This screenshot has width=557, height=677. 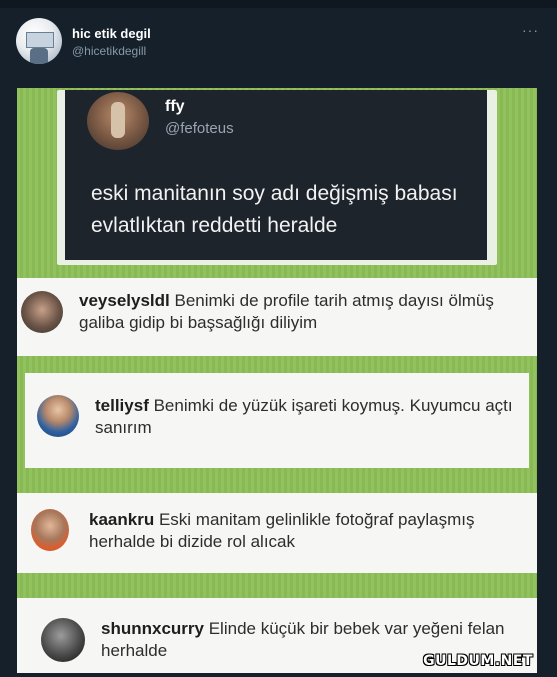 What do you see at coordinates (278, 4) in the screenshot?
I see `top-divider` at bounding box center [278, 4].